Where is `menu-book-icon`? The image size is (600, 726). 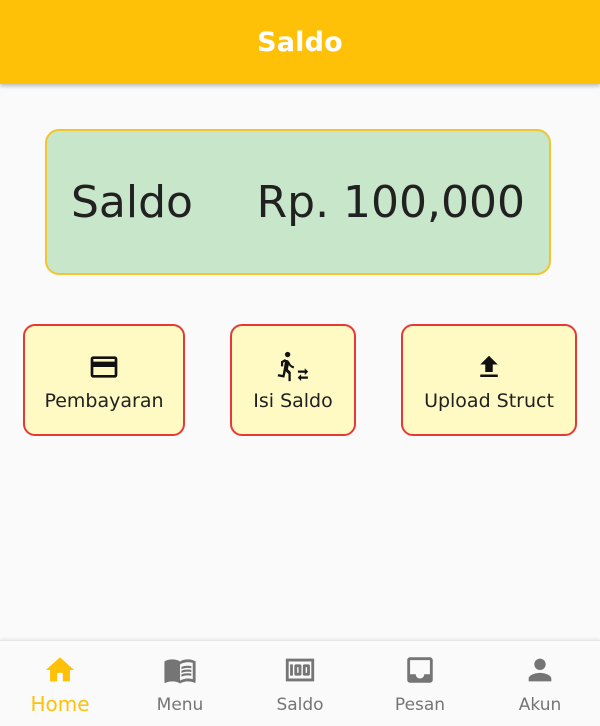 menu-book-icon is located at coordinates (180, 670).